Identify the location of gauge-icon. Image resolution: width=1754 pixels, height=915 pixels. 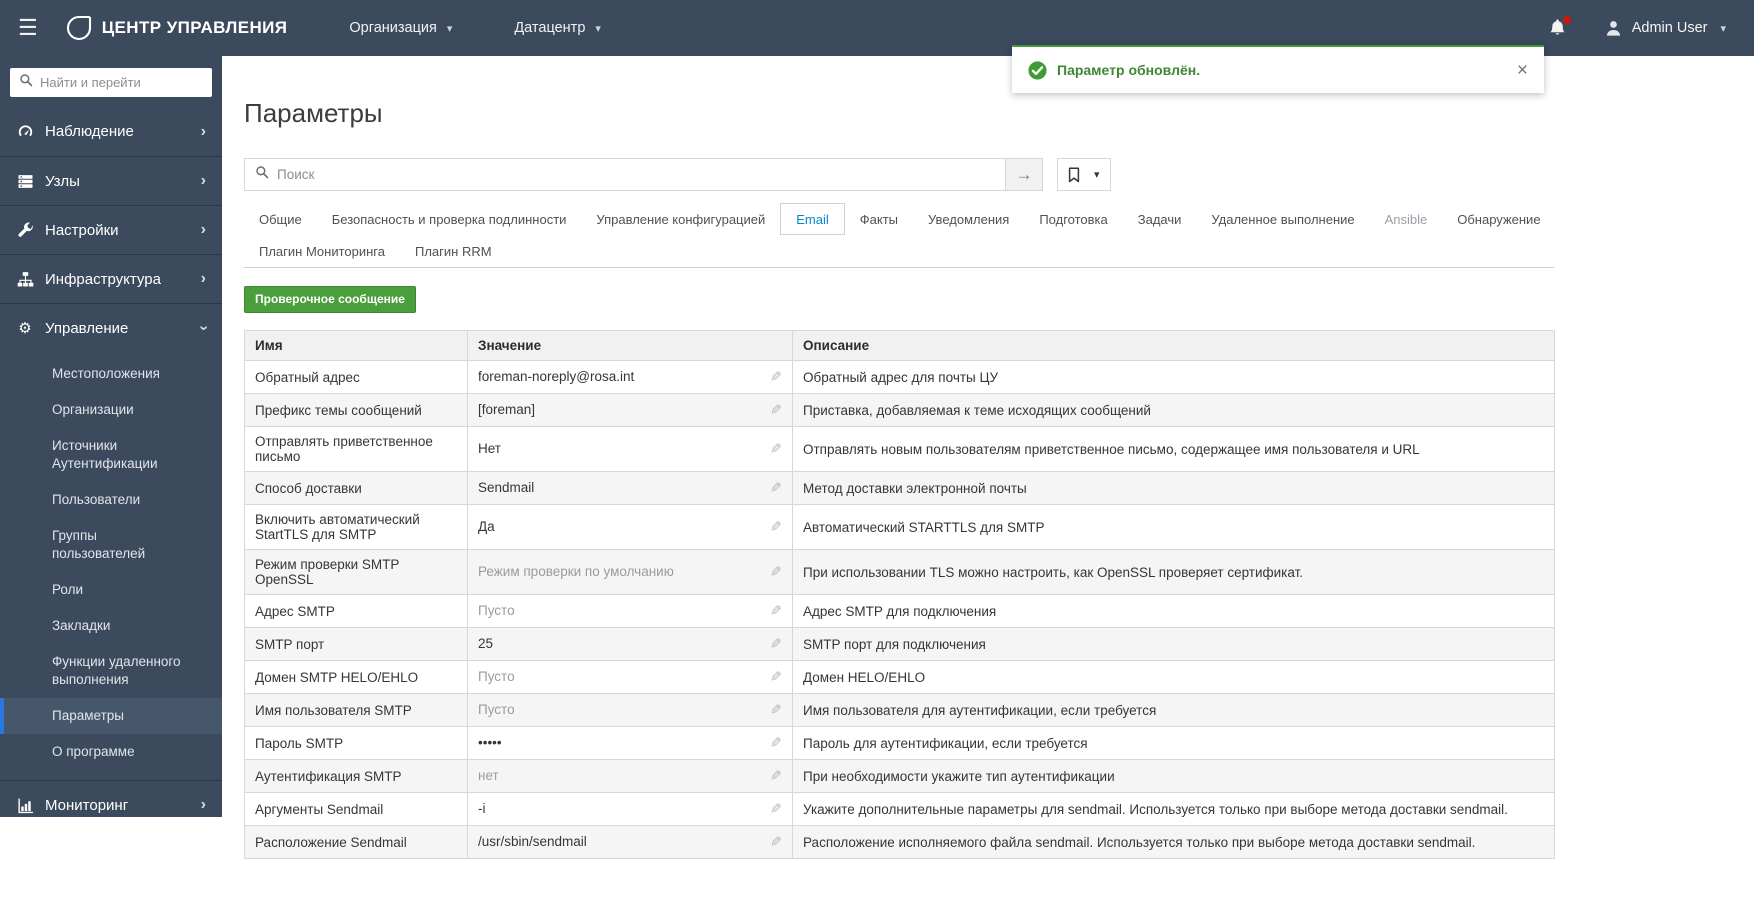
(25, 132).